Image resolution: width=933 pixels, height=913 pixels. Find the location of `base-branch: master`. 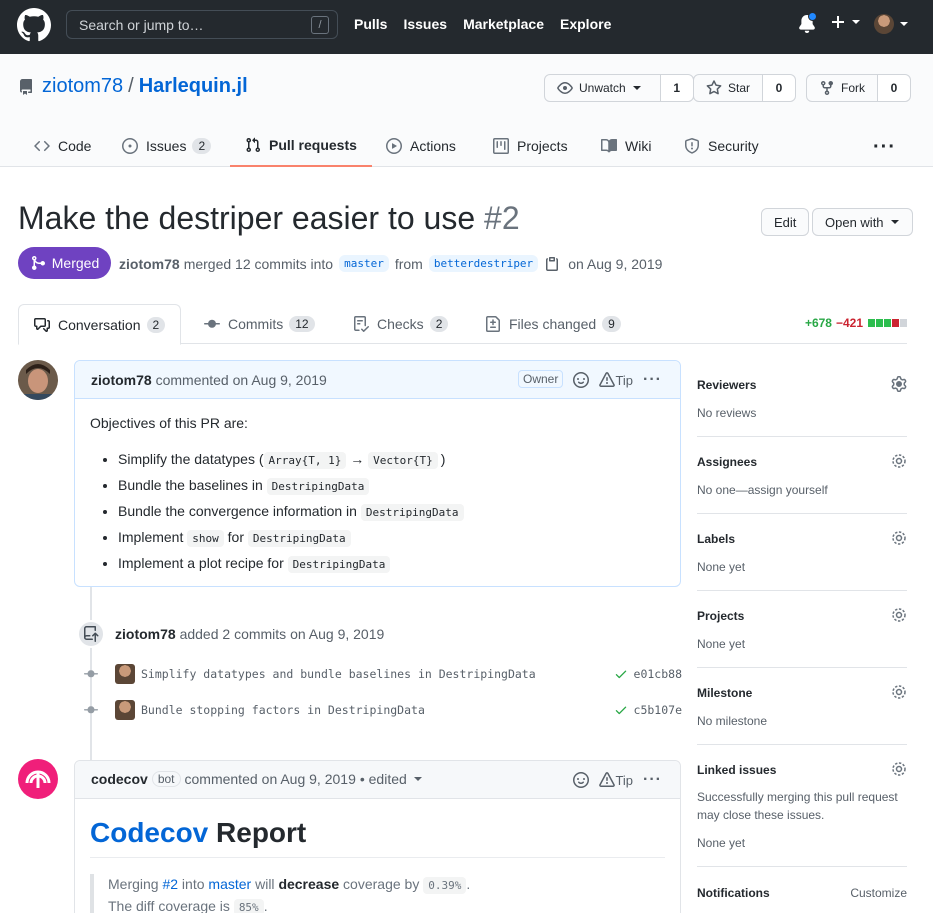

base-branch: master is located at coordinates (364, 263).